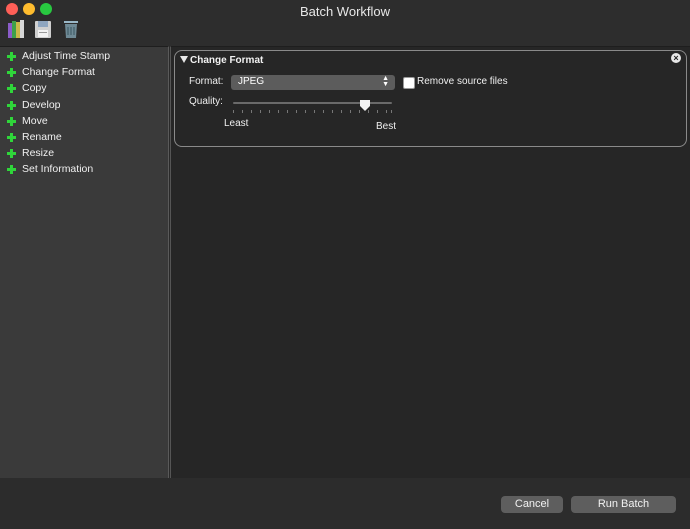  Describe the element at coordinates (227, 60) in the screenshot. I see `card-title: Change Format` at that location.